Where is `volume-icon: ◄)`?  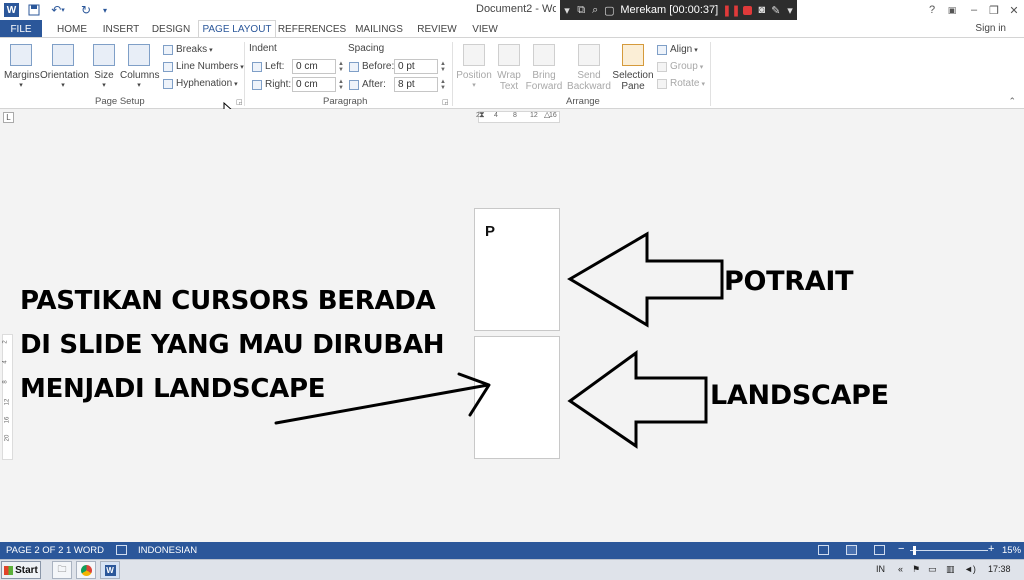 volume-icon: ◄) is located at coordinates (970, 569).